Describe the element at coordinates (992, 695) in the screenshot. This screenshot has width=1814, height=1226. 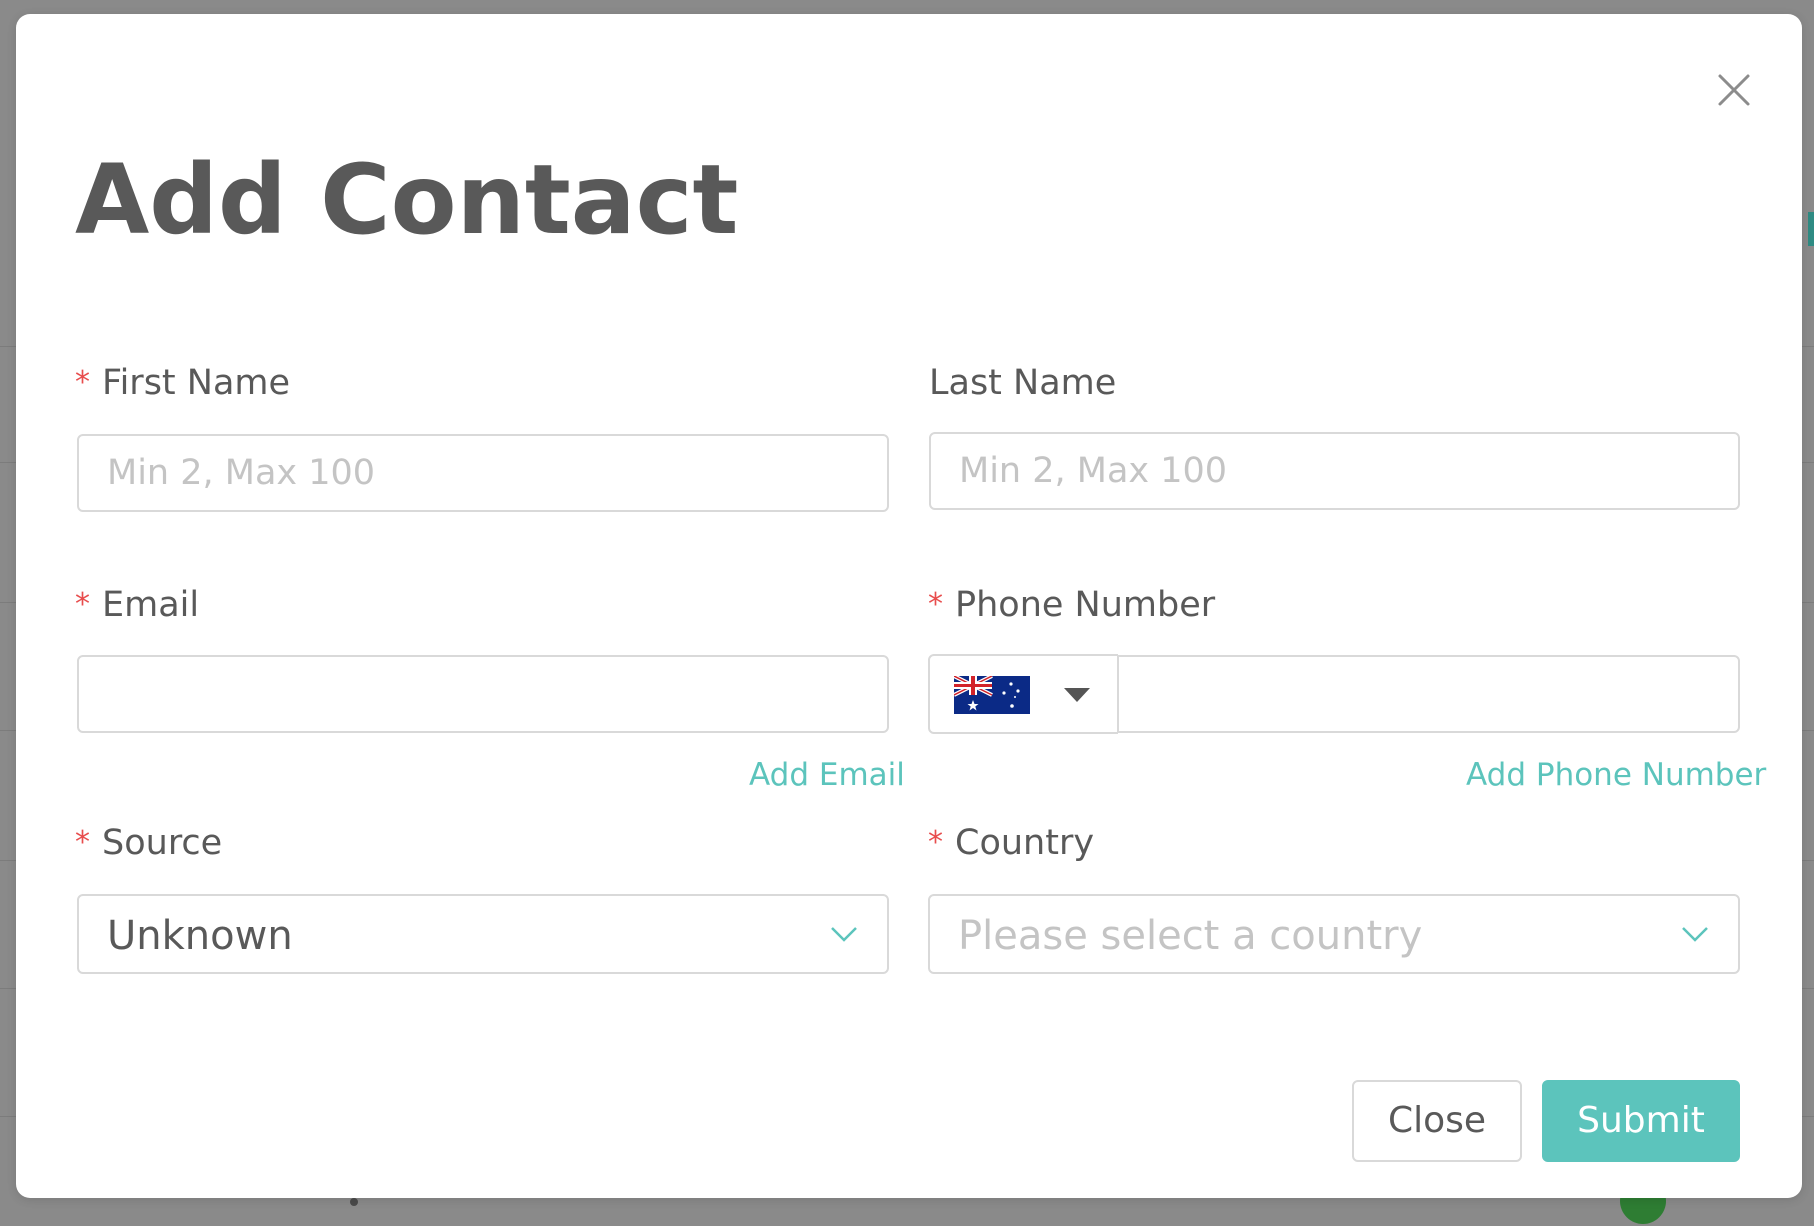
I see `australia-flag-icon` at that location.